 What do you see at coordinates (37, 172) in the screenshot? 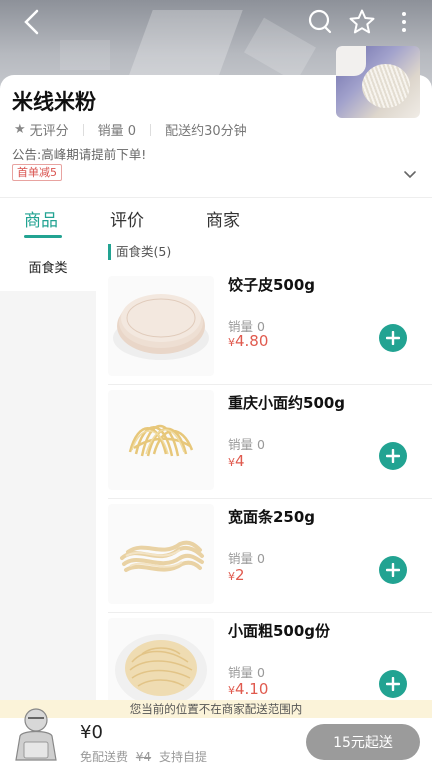
I see `promo-badge: 首单减5` at bounding box center [37, 172].